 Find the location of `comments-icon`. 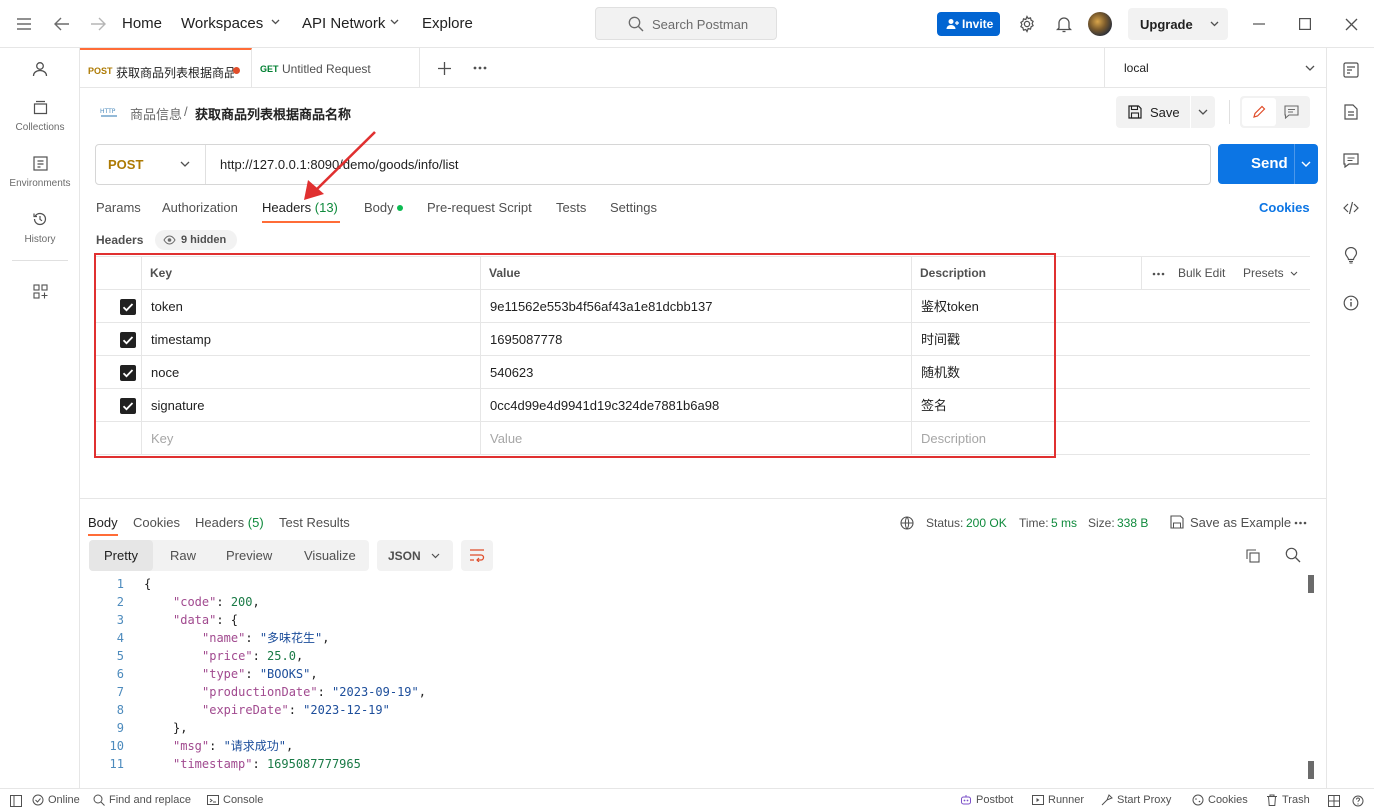

comments-icon is located at coordinates (1351, 160).